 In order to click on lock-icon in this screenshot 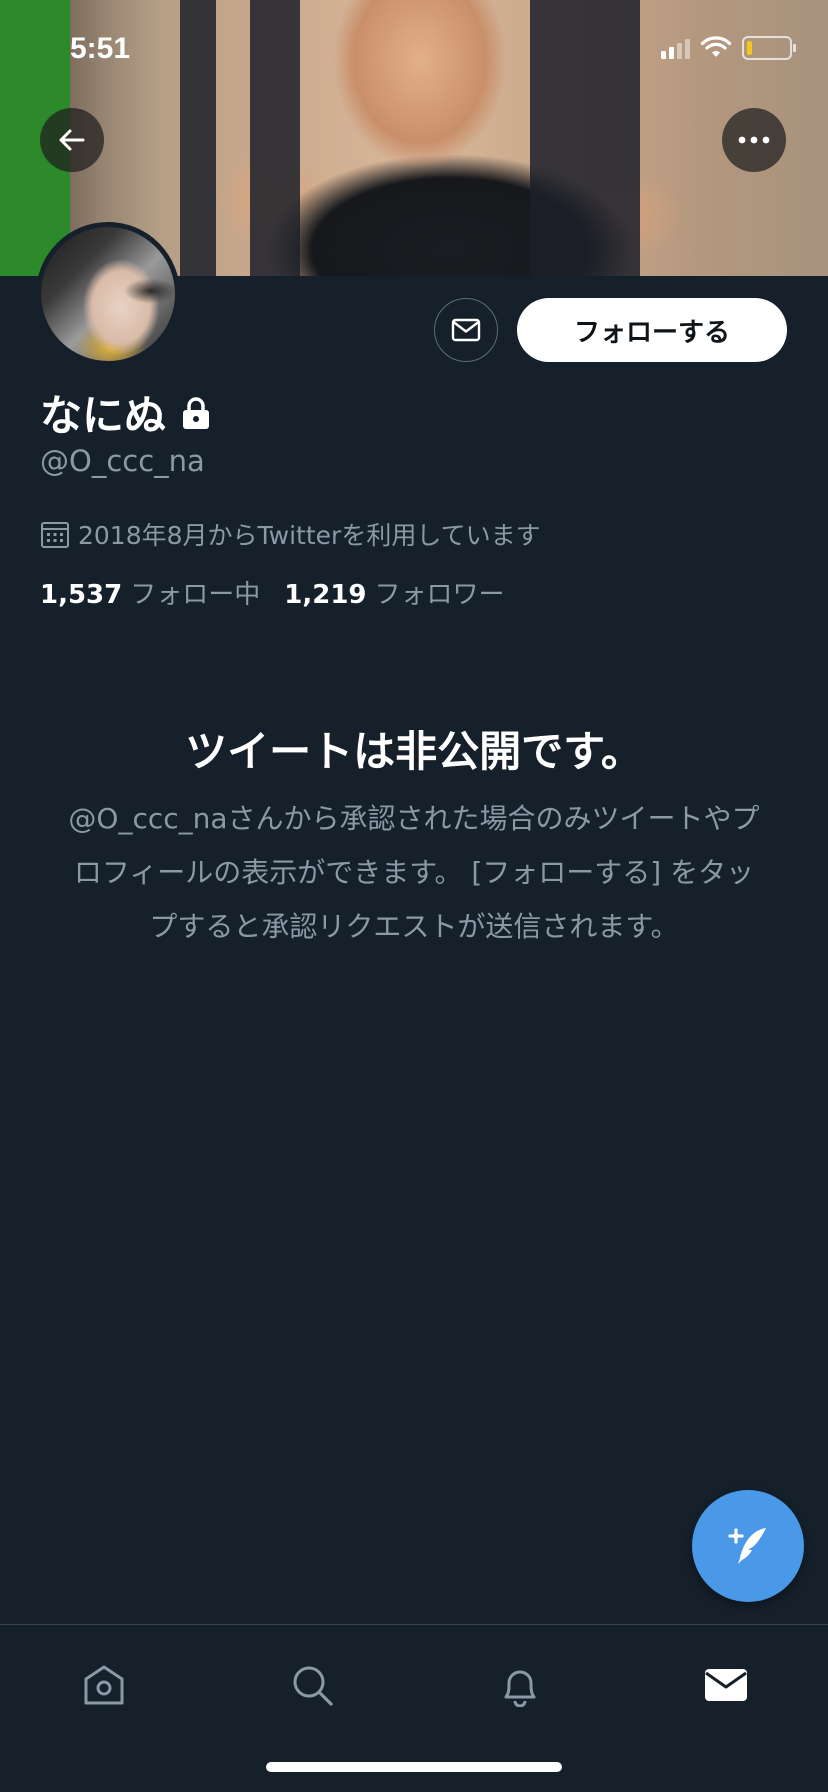, I will do `click(196, 412)`.